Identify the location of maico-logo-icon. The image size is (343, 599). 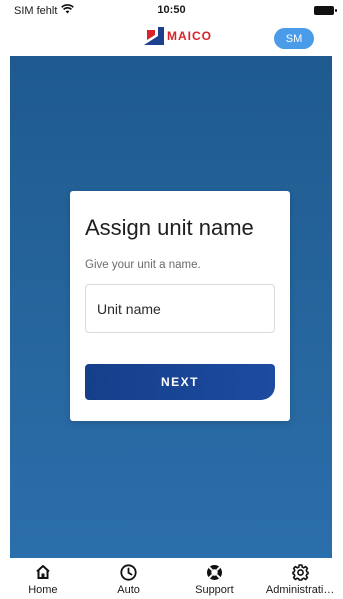
(154, 36).